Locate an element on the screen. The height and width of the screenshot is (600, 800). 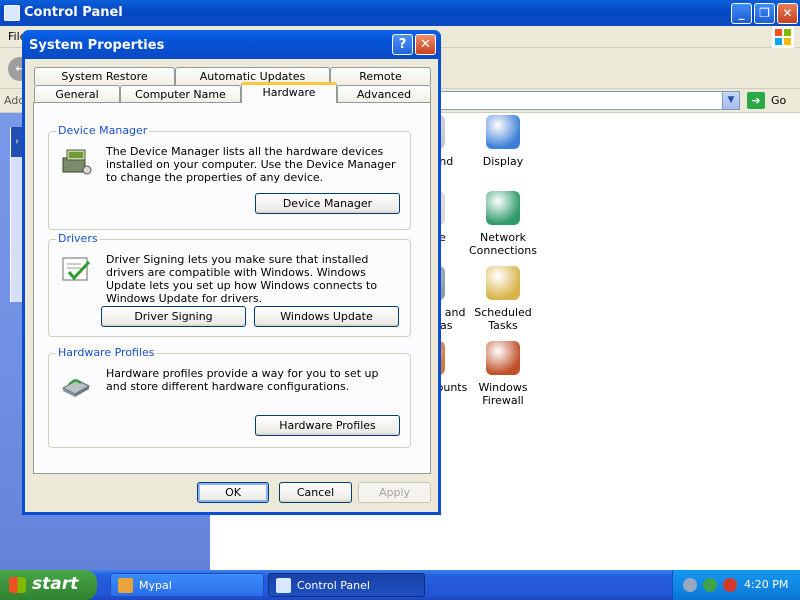
dialog-close-button: ✕ is located at coordinates (425, 44).